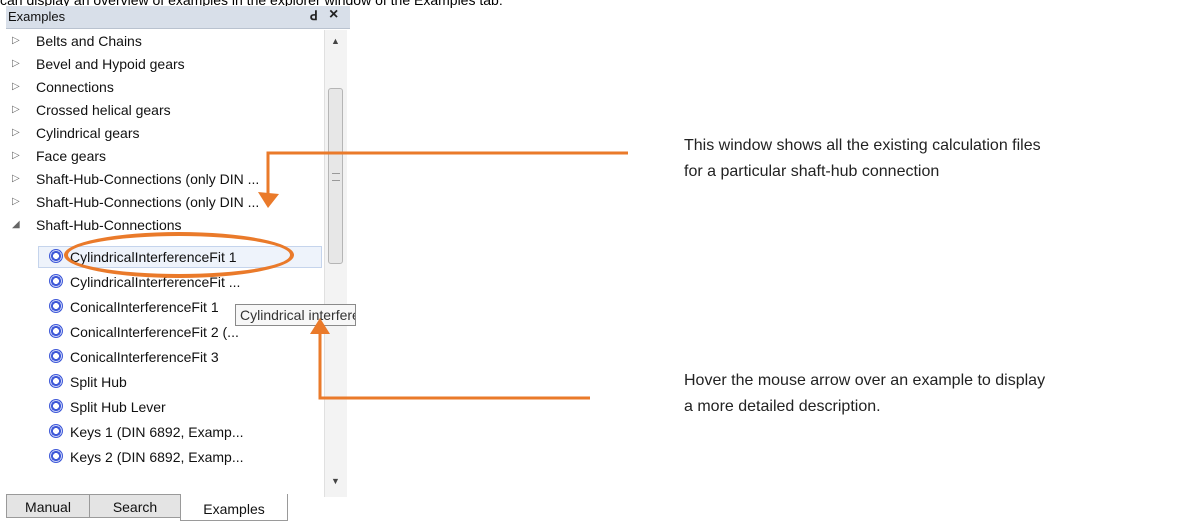  What do you see at coordinates (268, 200) in the screenshot?
I see `callout-arrowhead-top` at bounding box center [268, 200].